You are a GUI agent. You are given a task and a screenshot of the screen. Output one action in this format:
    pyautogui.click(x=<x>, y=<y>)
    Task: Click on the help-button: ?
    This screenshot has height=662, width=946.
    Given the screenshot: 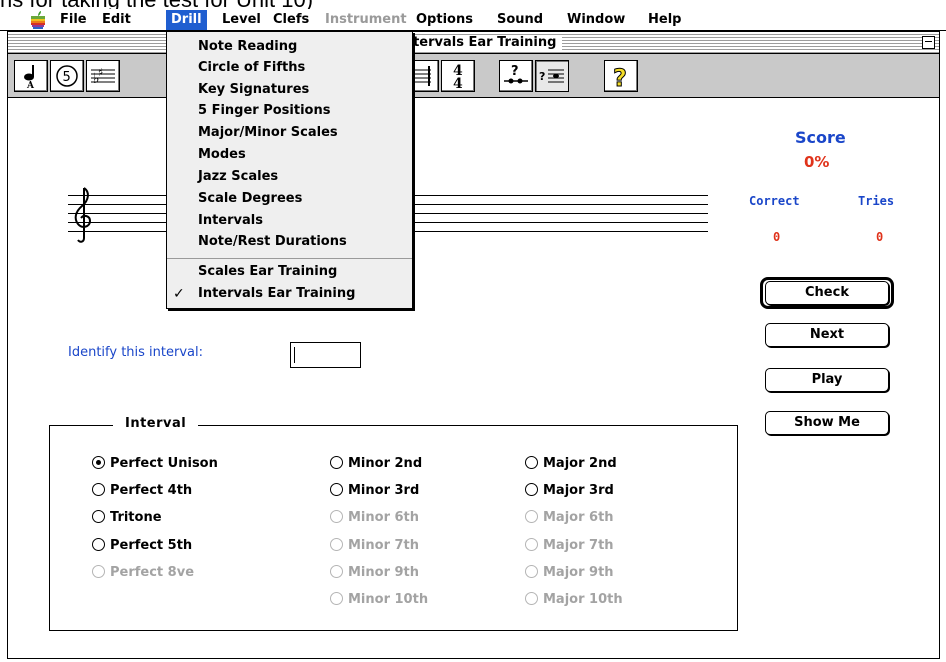 What is the action you would take?
    pyautogui.click(x=621, y=76)
    